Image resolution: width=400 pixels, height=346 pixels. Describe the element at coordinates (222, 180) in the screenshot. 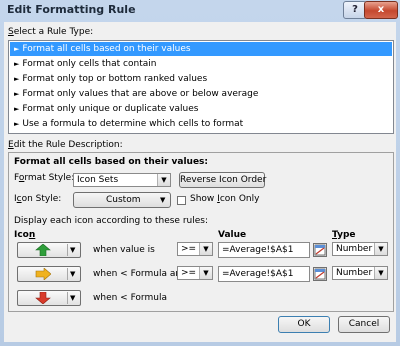

I see `reverse-icon-order-button: Reverse Icon Order` at that location.